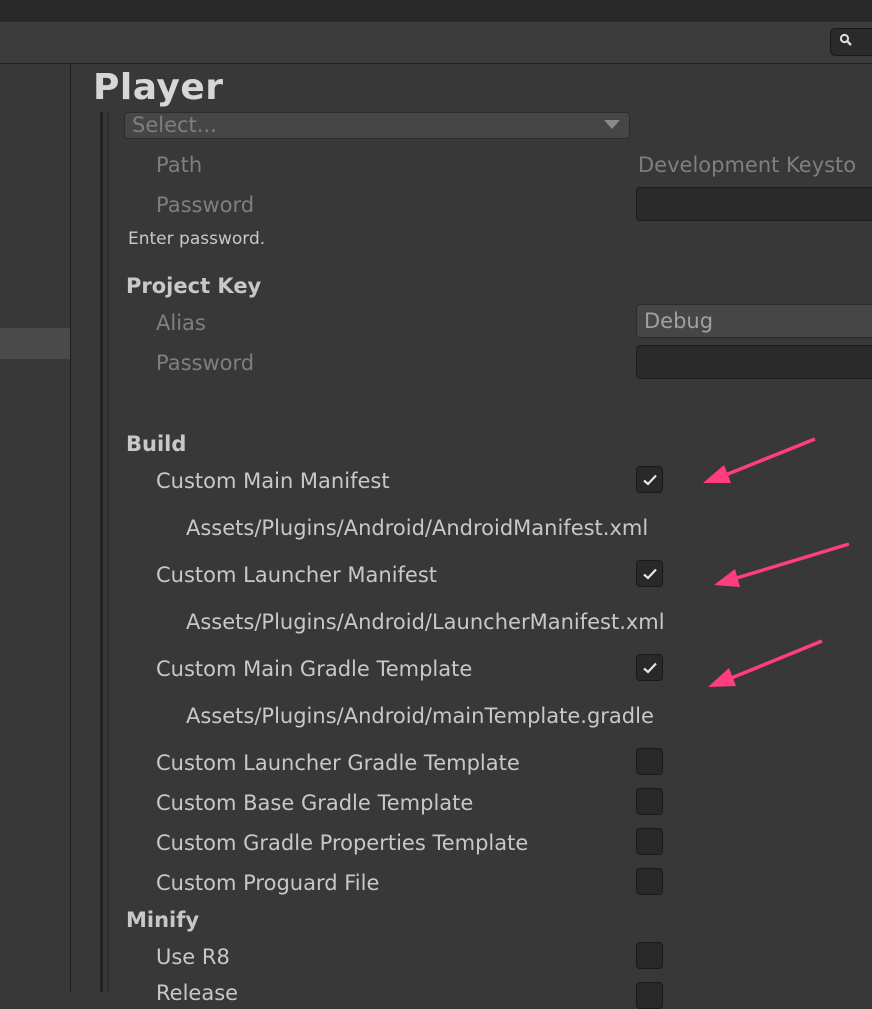  What do you see at coordinates (754, 204) in the screenshot?
I see `keystore-password-field` at bounding box center [754, 204].